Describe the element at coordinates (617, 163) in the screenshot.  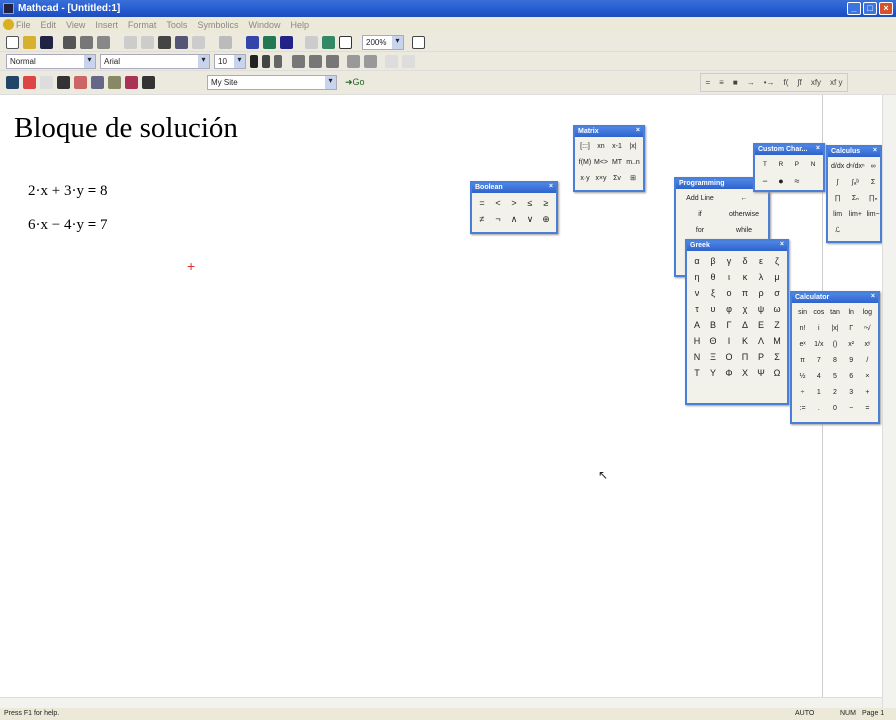
I see `matrix-palette-button: MT` at that location.